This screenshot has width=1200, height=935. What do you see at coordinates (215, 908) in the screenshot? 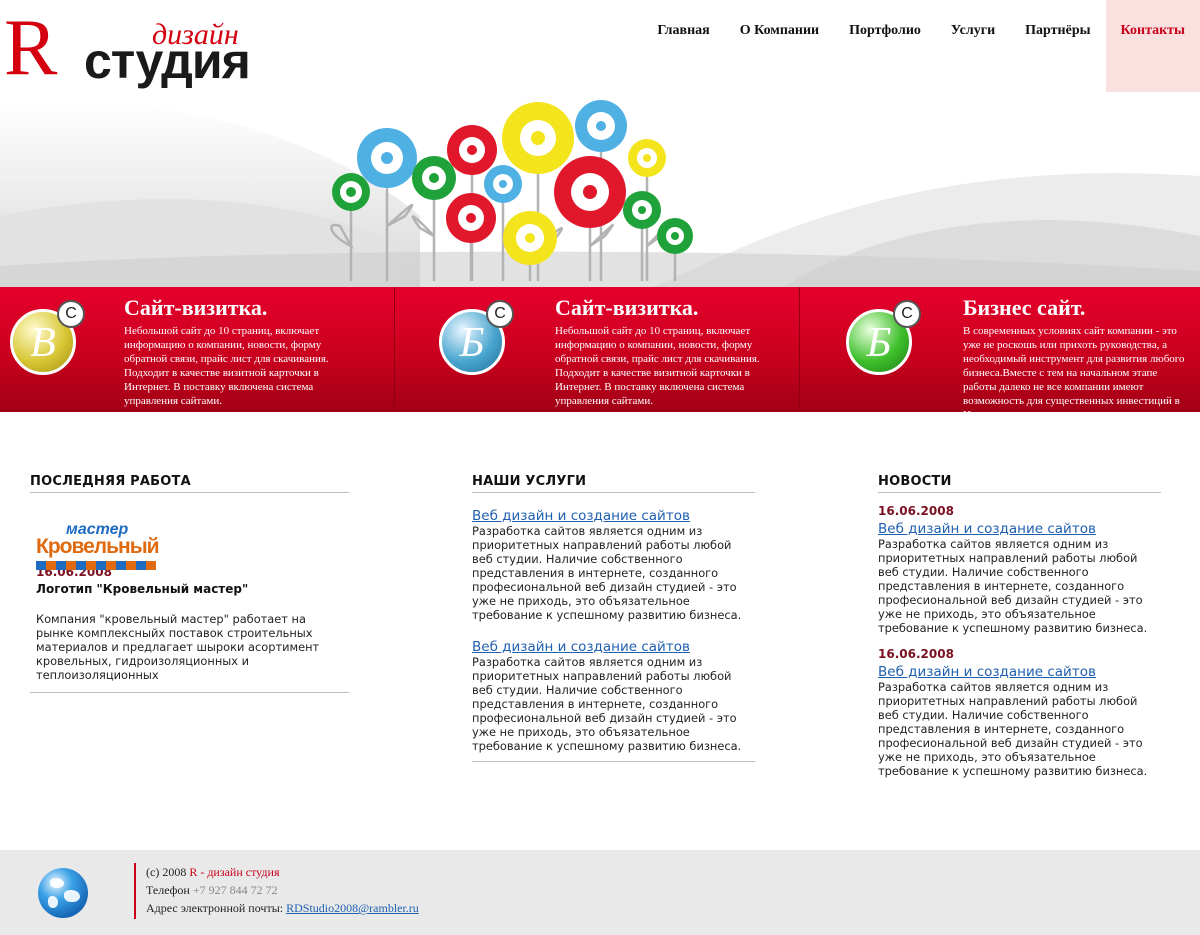
I see `email-label: Адрес электронной почты:` at bounding box center [215, 908].